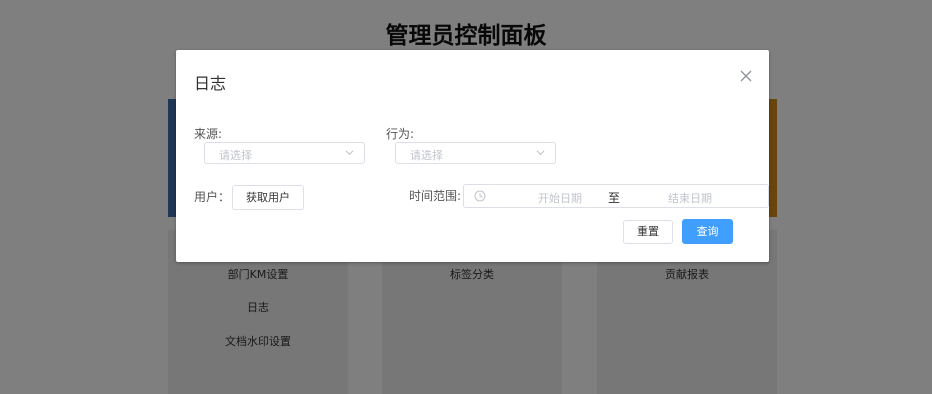 This screenshot has width=932, height=394. Describe the element at coordinates (212, 197) in the screenshot. I see `user-label: 用户：` at that location.